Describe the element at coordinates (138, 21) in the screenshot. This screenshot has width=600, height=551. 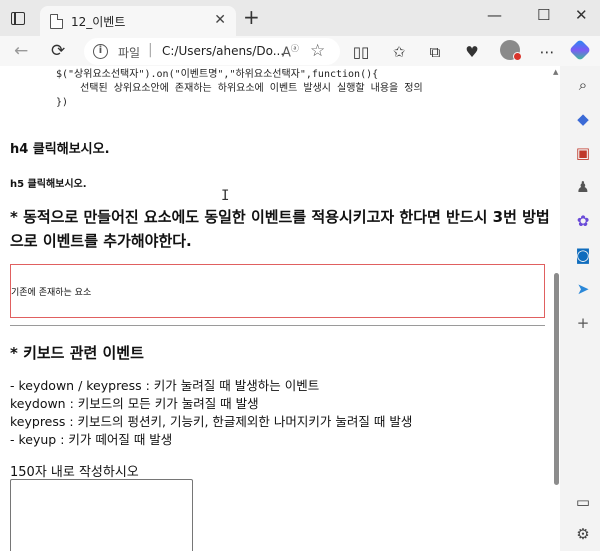
I see `tab-active: 12_이벤트 ✕` at that location.